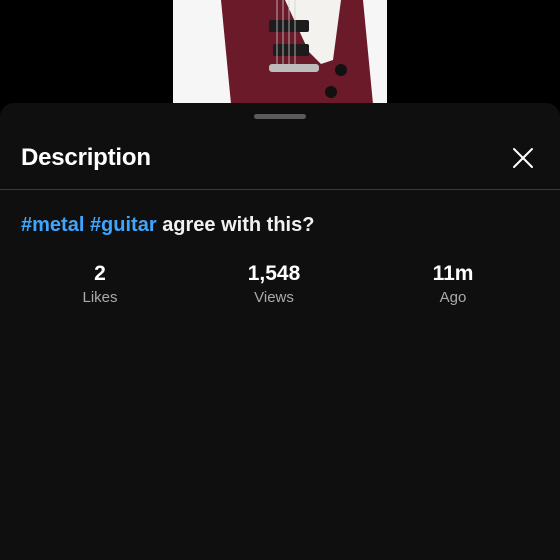 The height and width of the screenshot is (560, 560). I want to click on stat-ago: 11m Ago, so click(453, 284).